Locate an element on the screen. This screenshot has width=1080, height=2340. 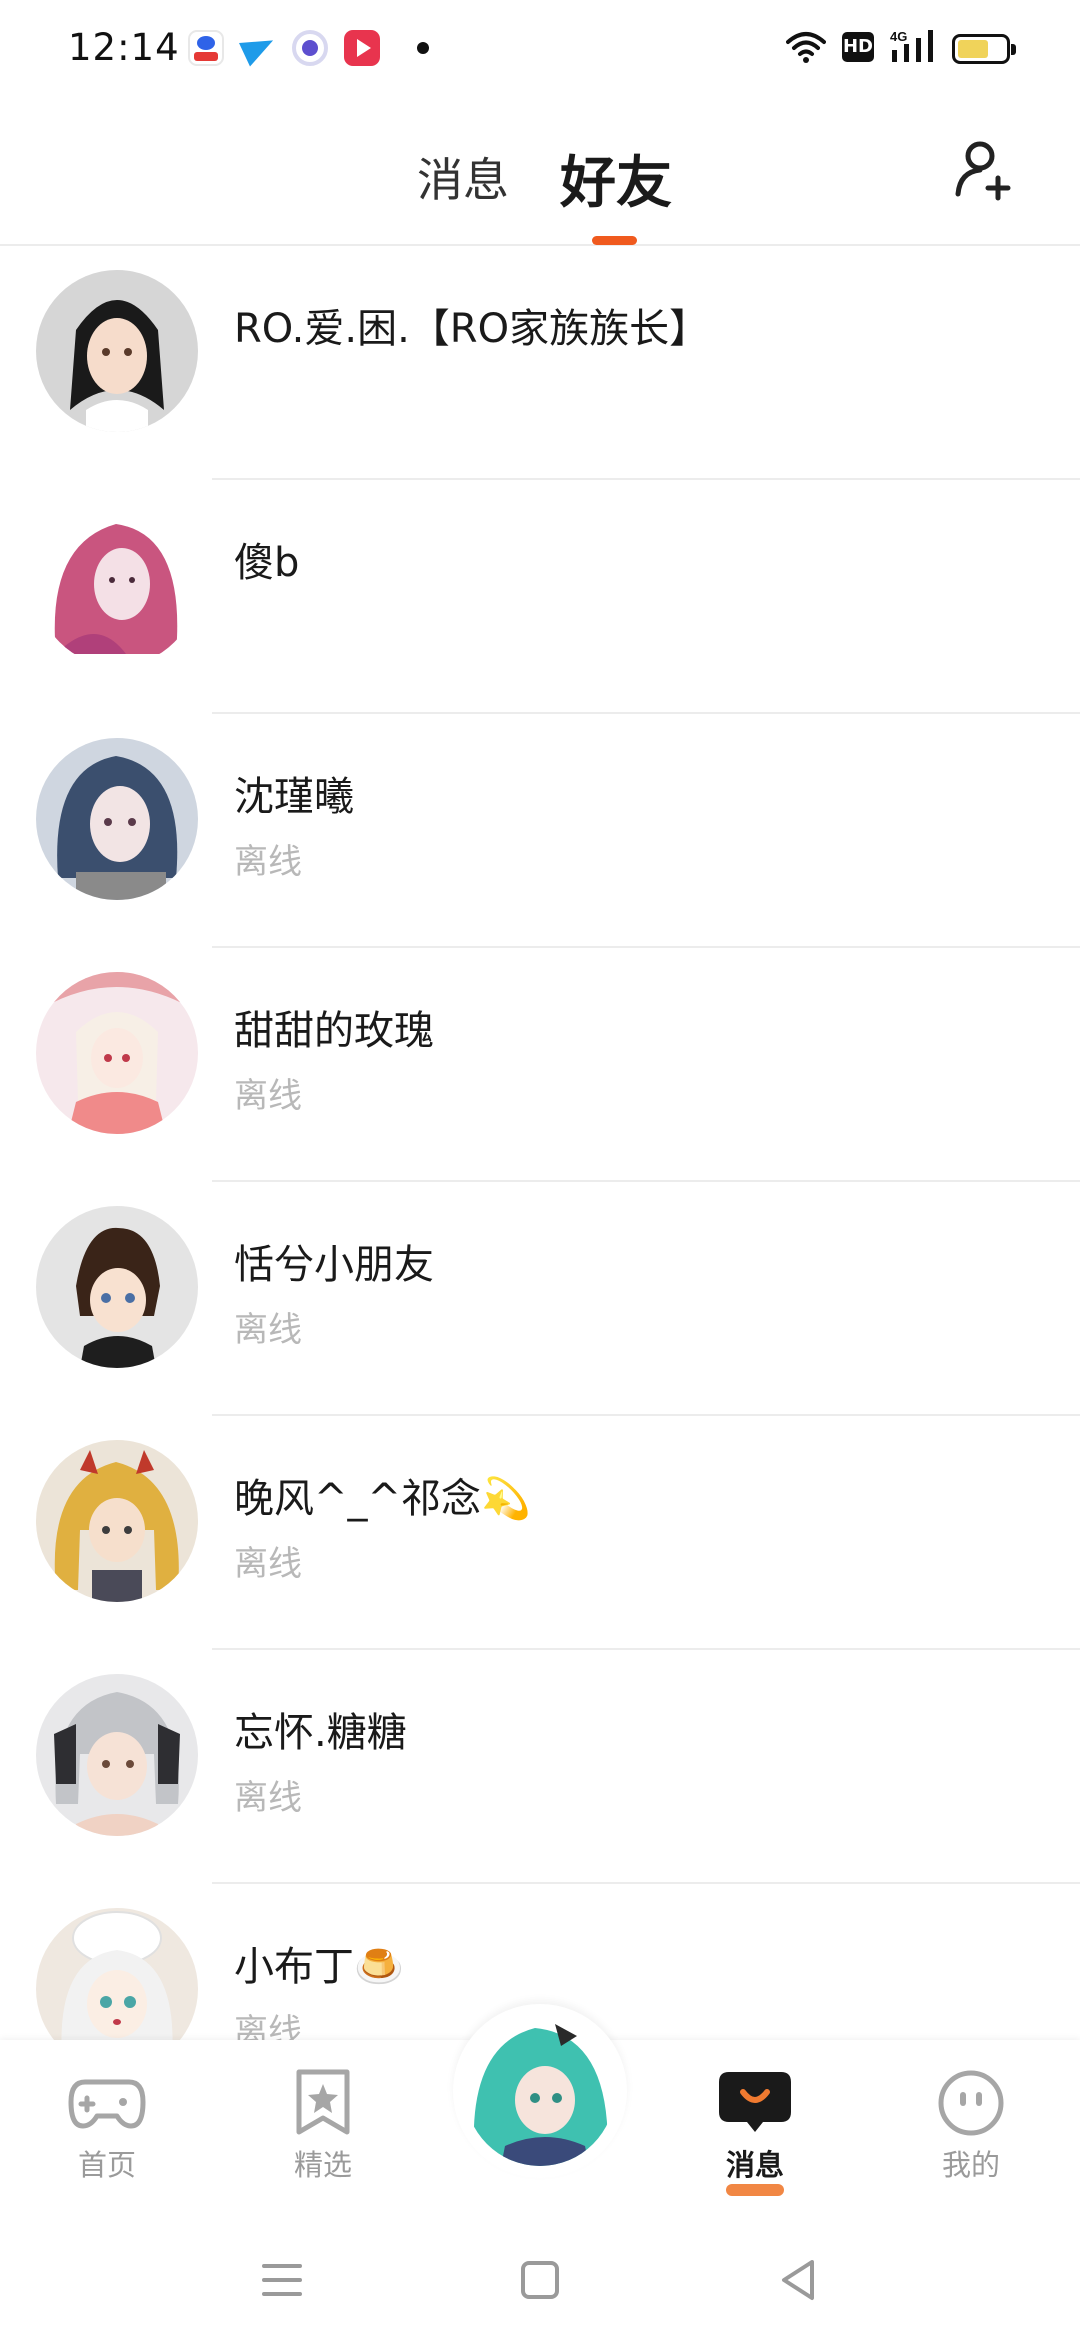
friend-list-item: RO.爱.困.【RO家族族长】 is located at coordinates (540, 363).